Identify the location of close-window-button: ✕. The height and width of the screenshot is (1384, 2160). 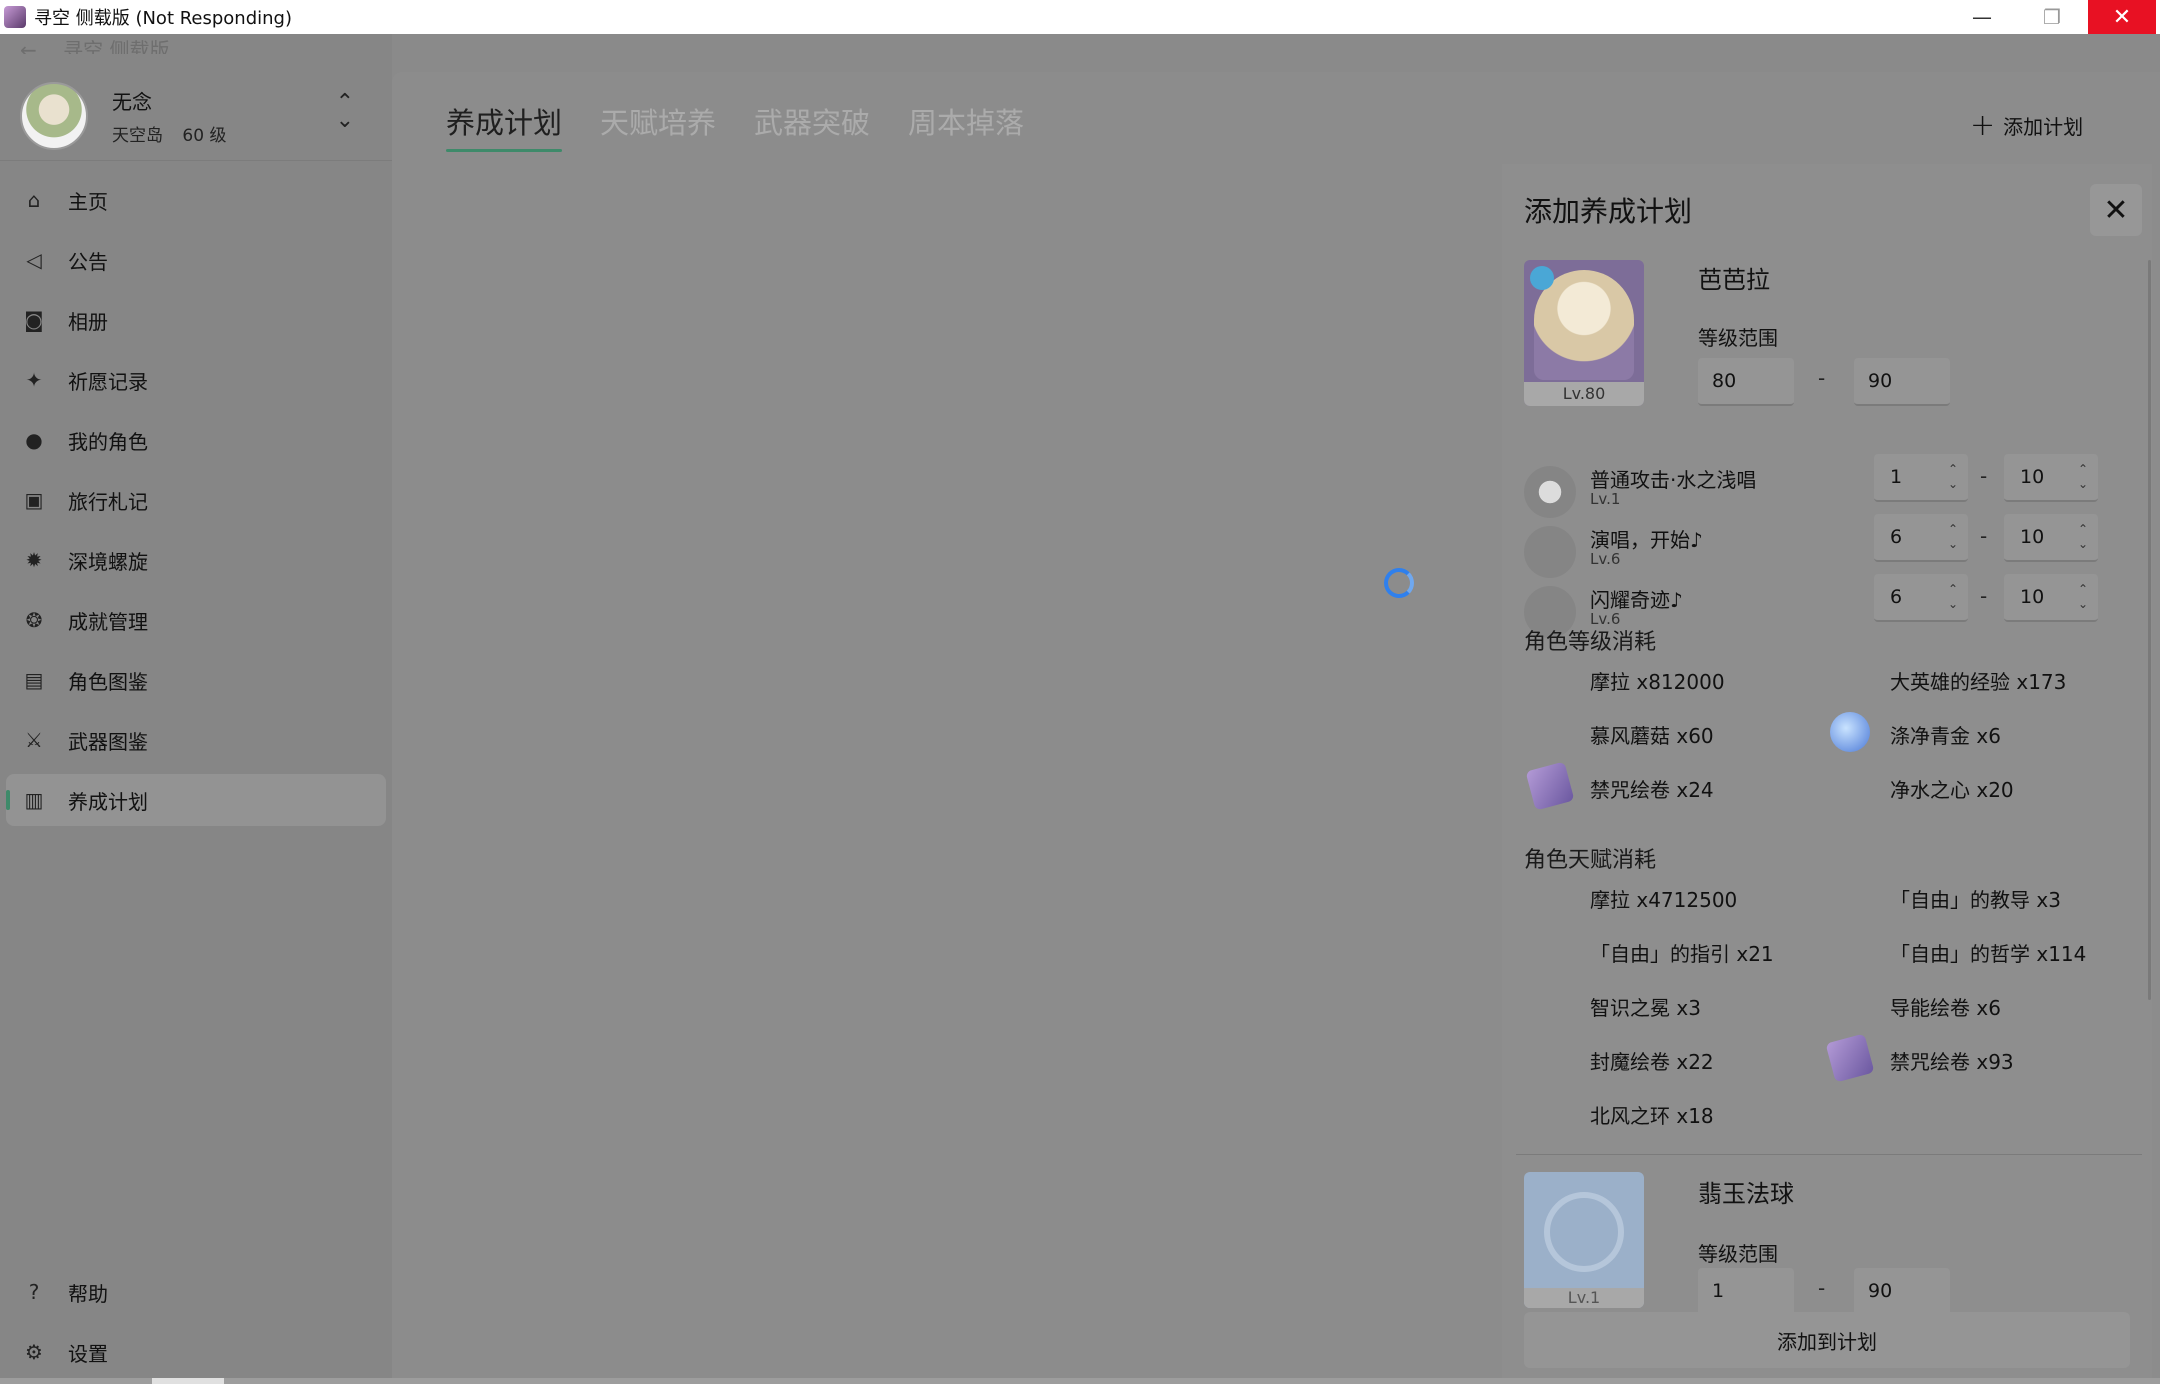
(2122, 17).